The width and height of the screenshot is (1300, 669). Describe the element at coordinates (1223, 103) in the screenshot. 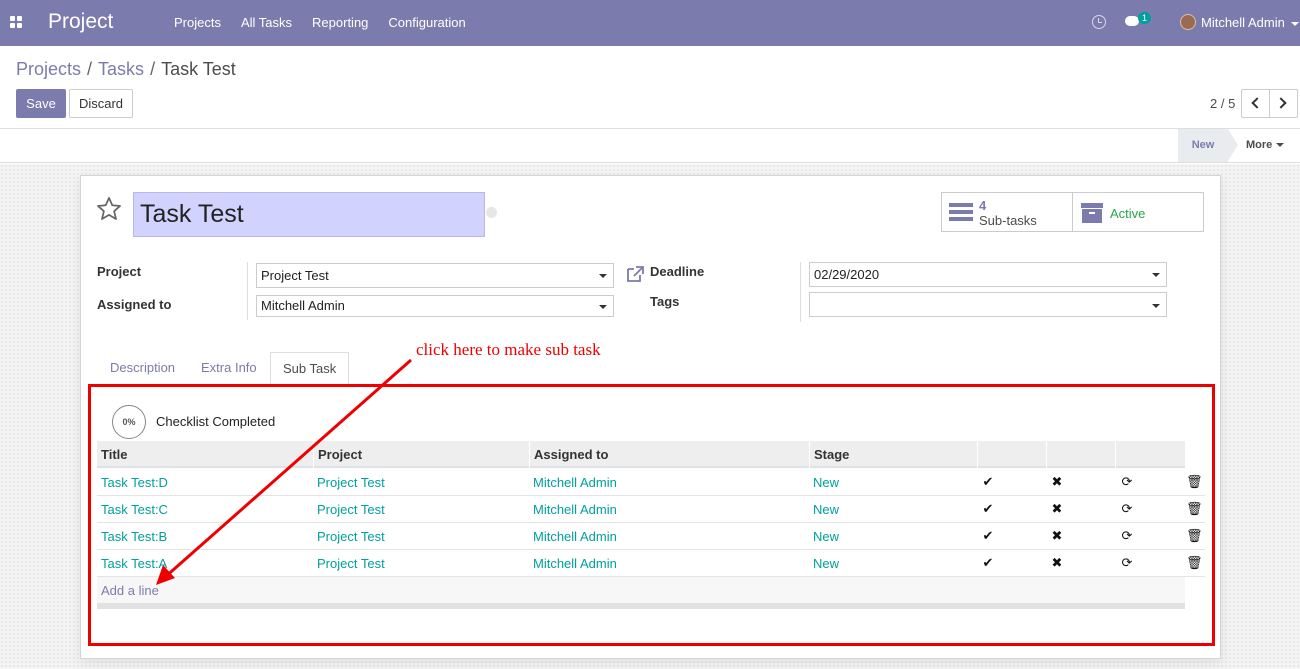

I see `pager-value: 2 / 5` at that location.